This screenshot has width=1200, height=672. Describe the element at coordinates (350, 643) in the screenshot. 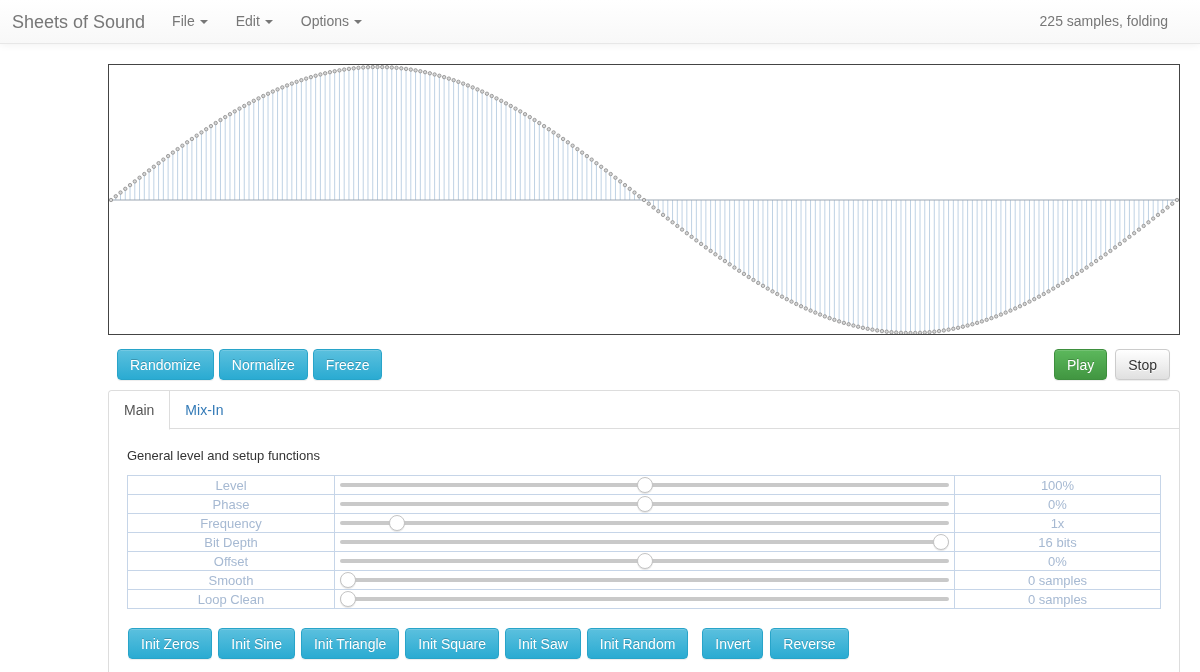

I see `init-button: Init Triangle` at that location.